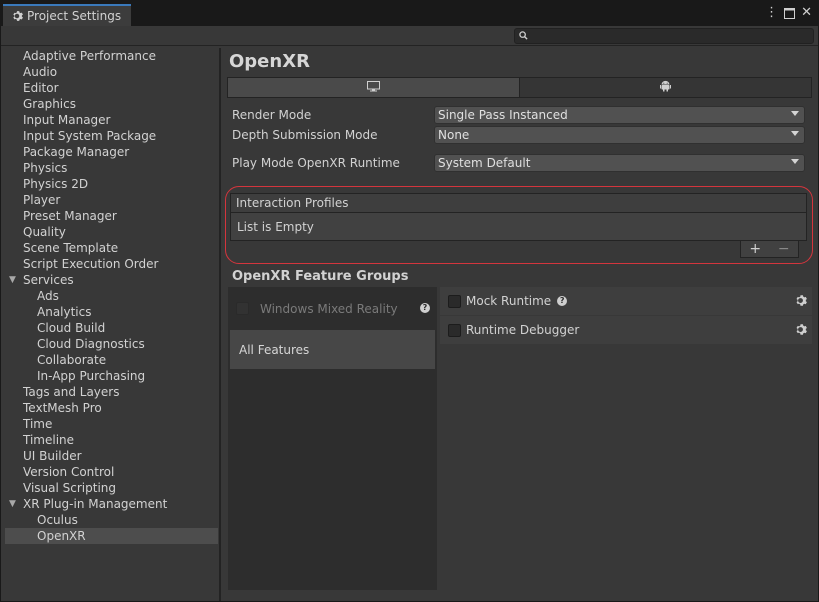 The width and height of the screenshot is (819, 602). Describe the element at coordinates (242, 308) in the screenshot. I see `group-checkbox` at that location.